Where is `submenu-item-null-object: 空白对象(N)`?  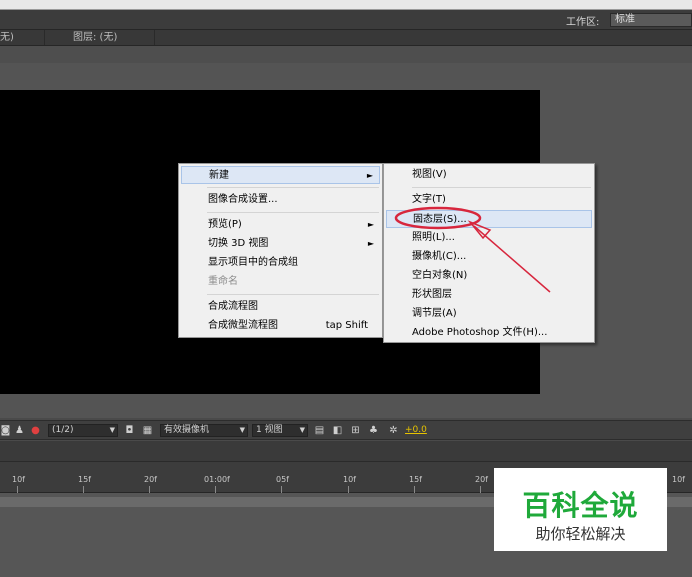 submenu-item-null-object: 空白对象(N) is located at coordinates (489, 276).